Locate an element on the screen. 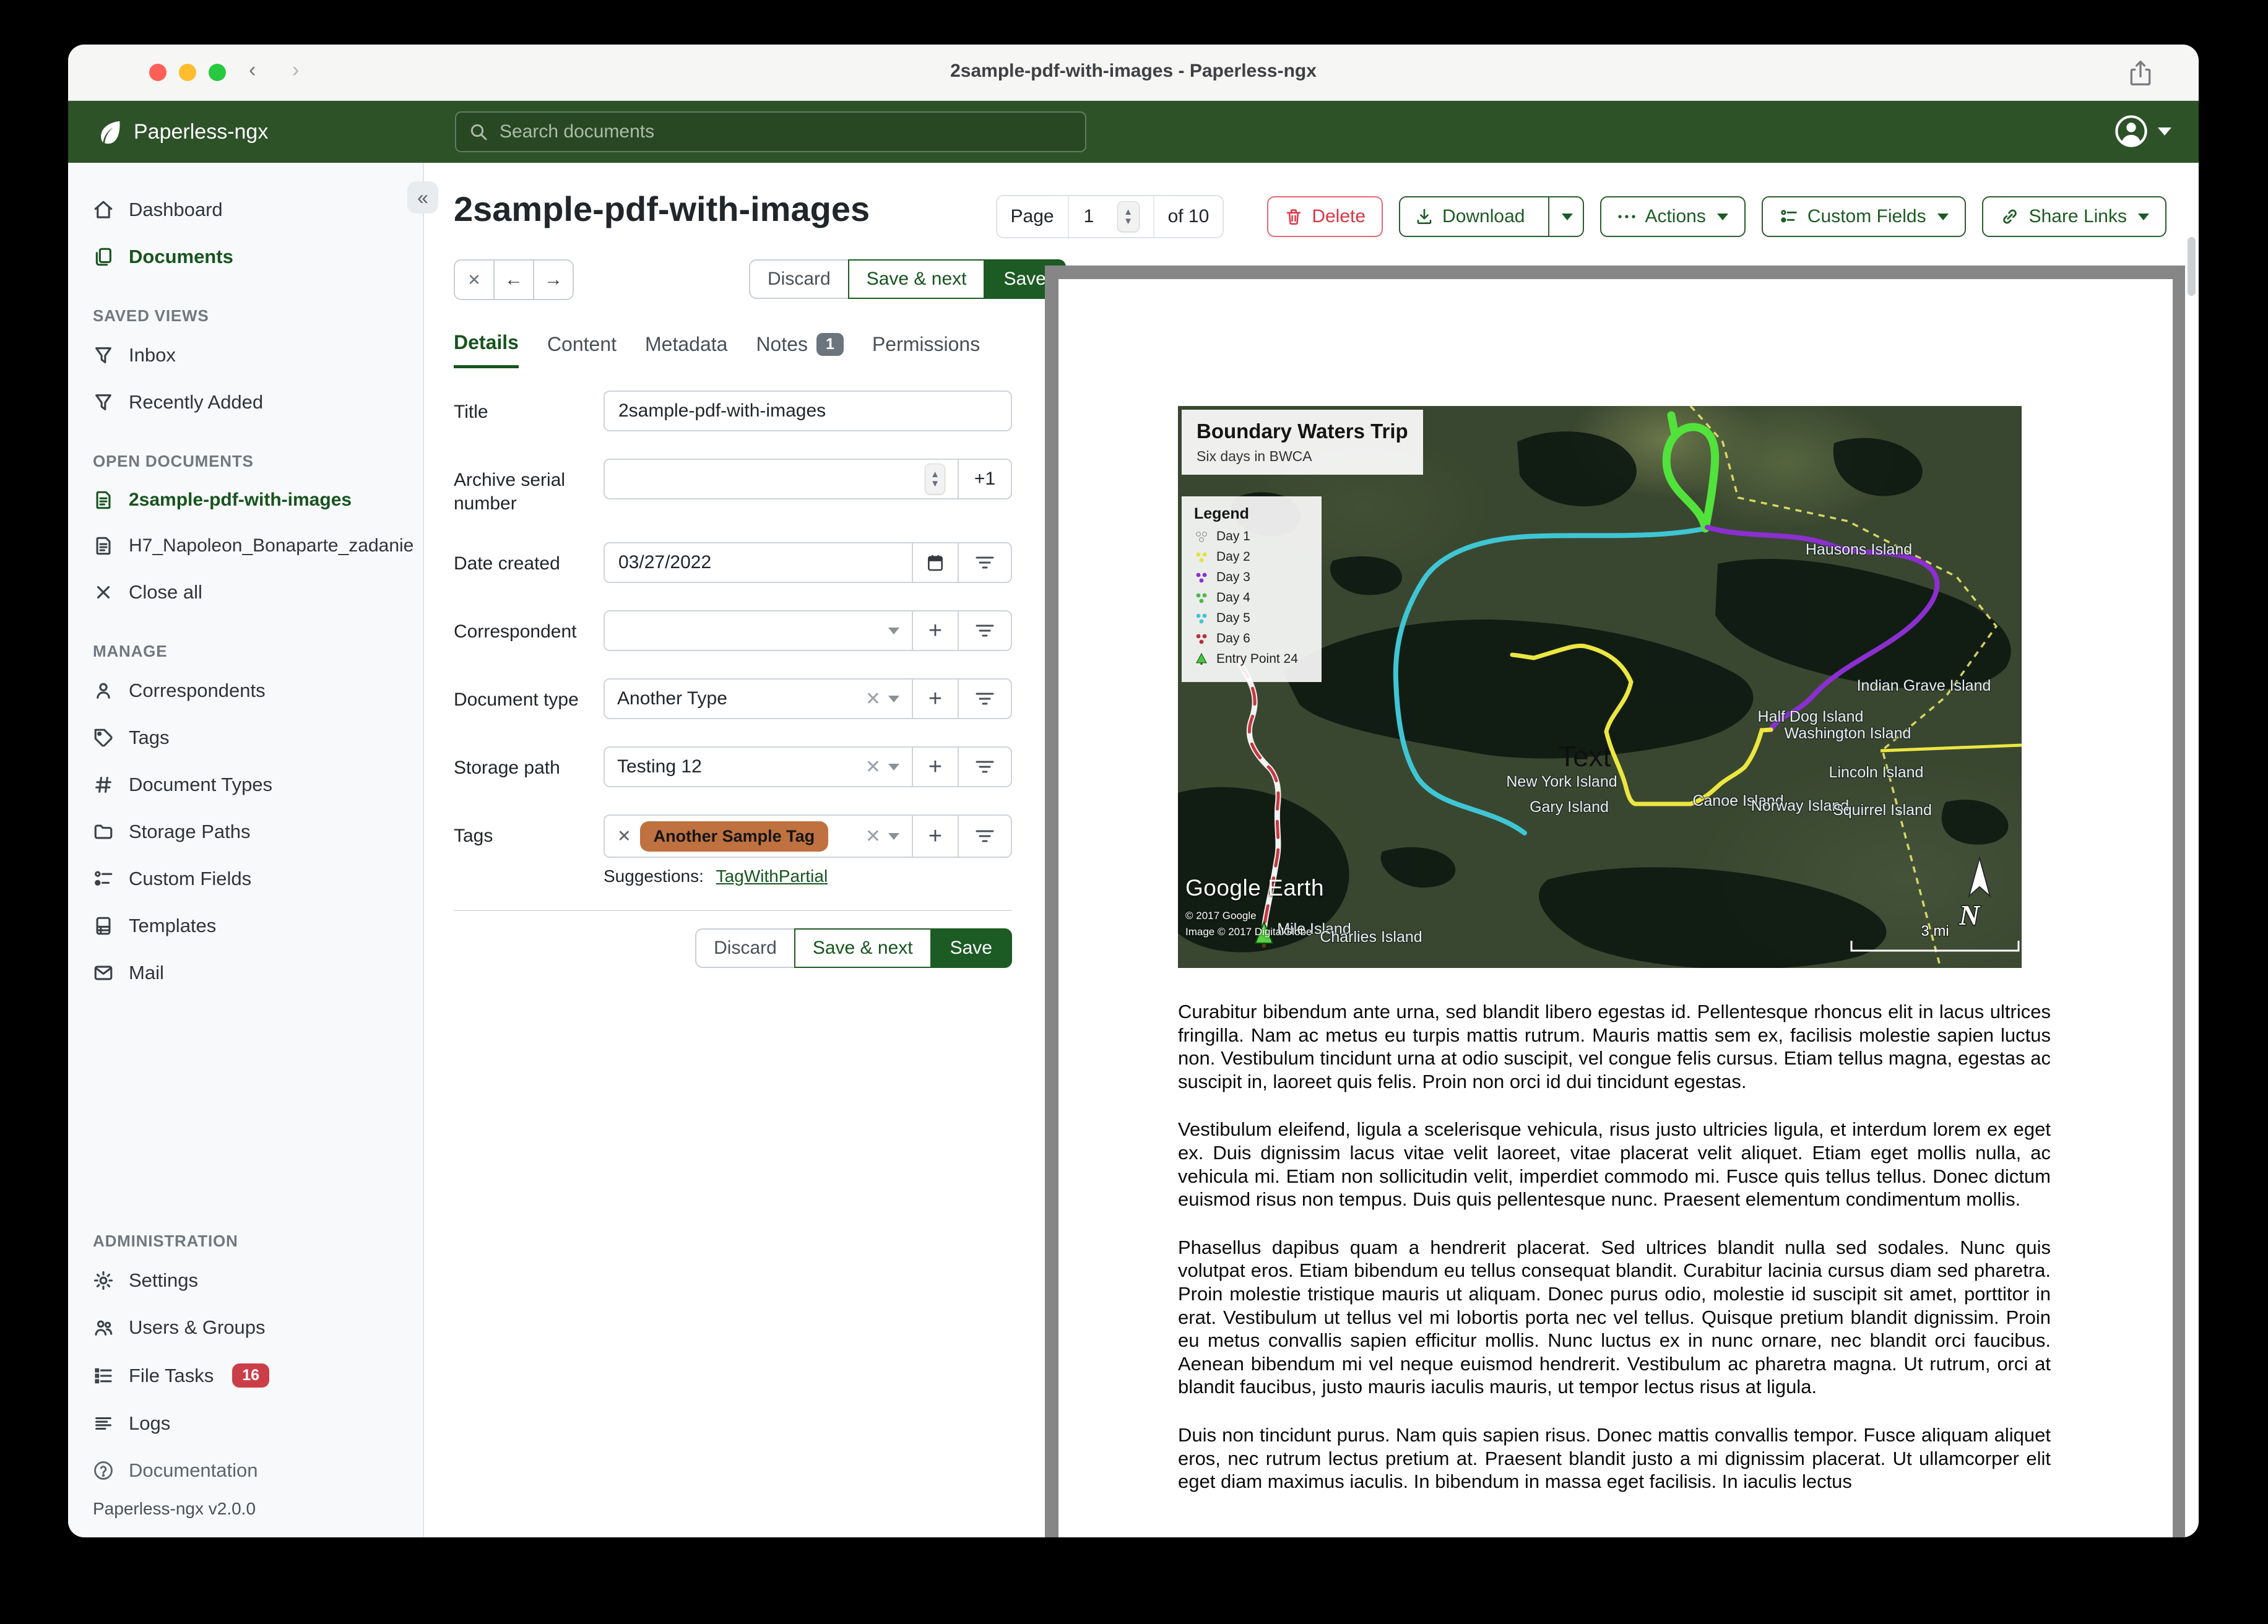  plus-icon: + is located at coordinates (935, 699).